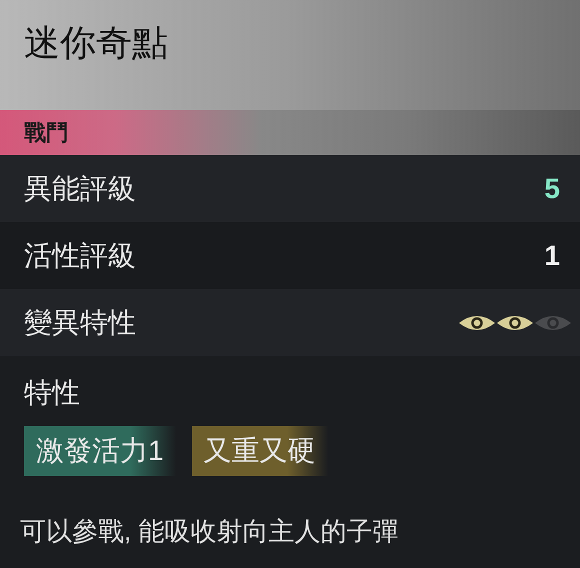 The image size is (580, 568). What do you see at coordinates (209, 531) in the screenshot?
I see `description: 可以參戰, 能吸收射向主人的子彈` at bounding box center [209, 531].